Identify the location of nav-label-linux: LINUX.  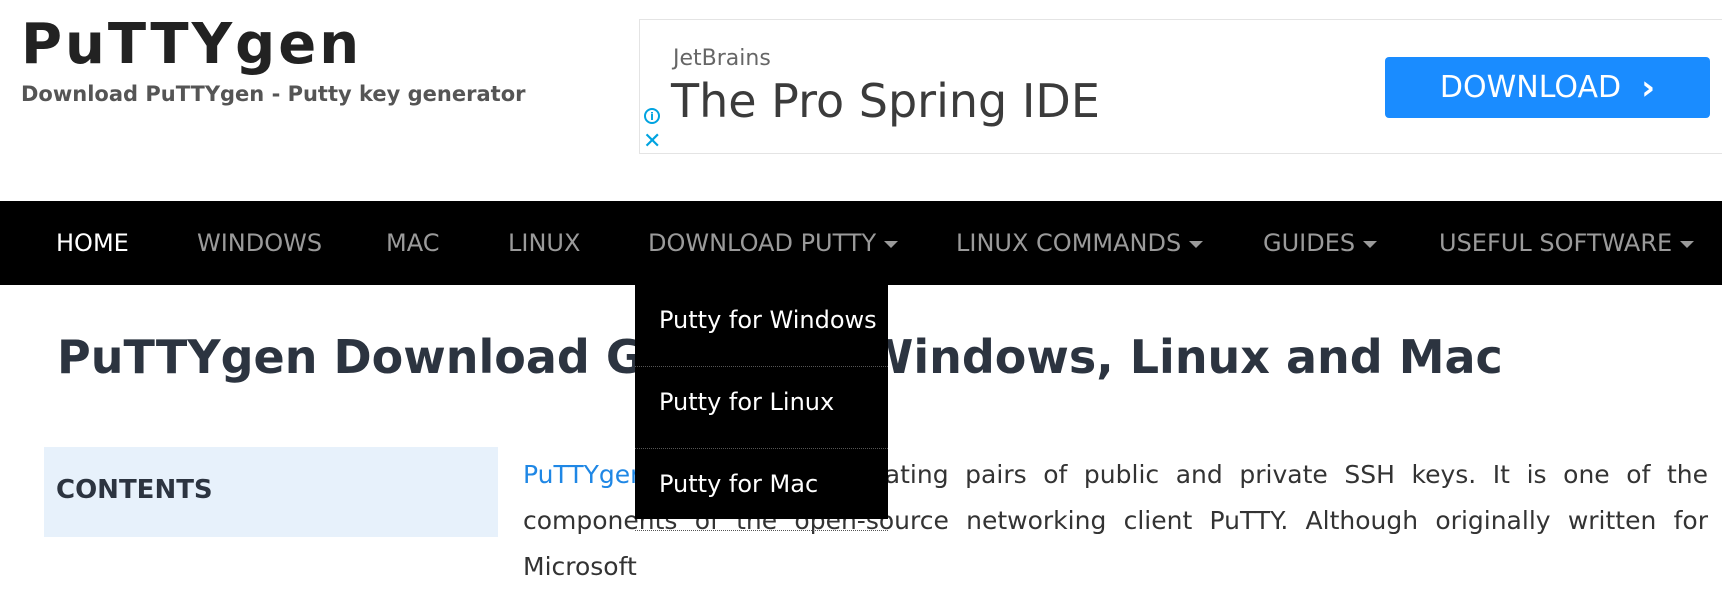
(544, 243).